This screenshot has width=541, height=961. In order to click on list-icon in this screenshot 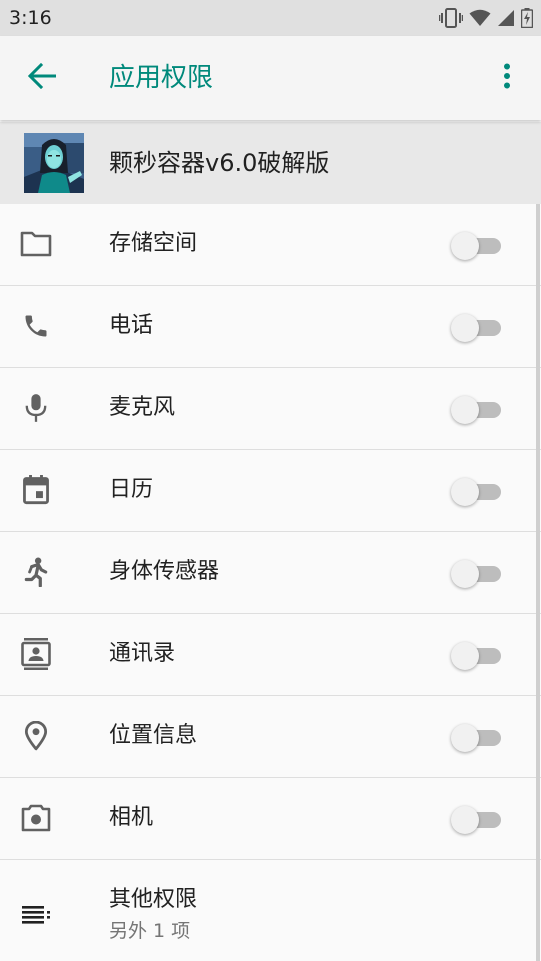, I will do `click(36, 914)`.